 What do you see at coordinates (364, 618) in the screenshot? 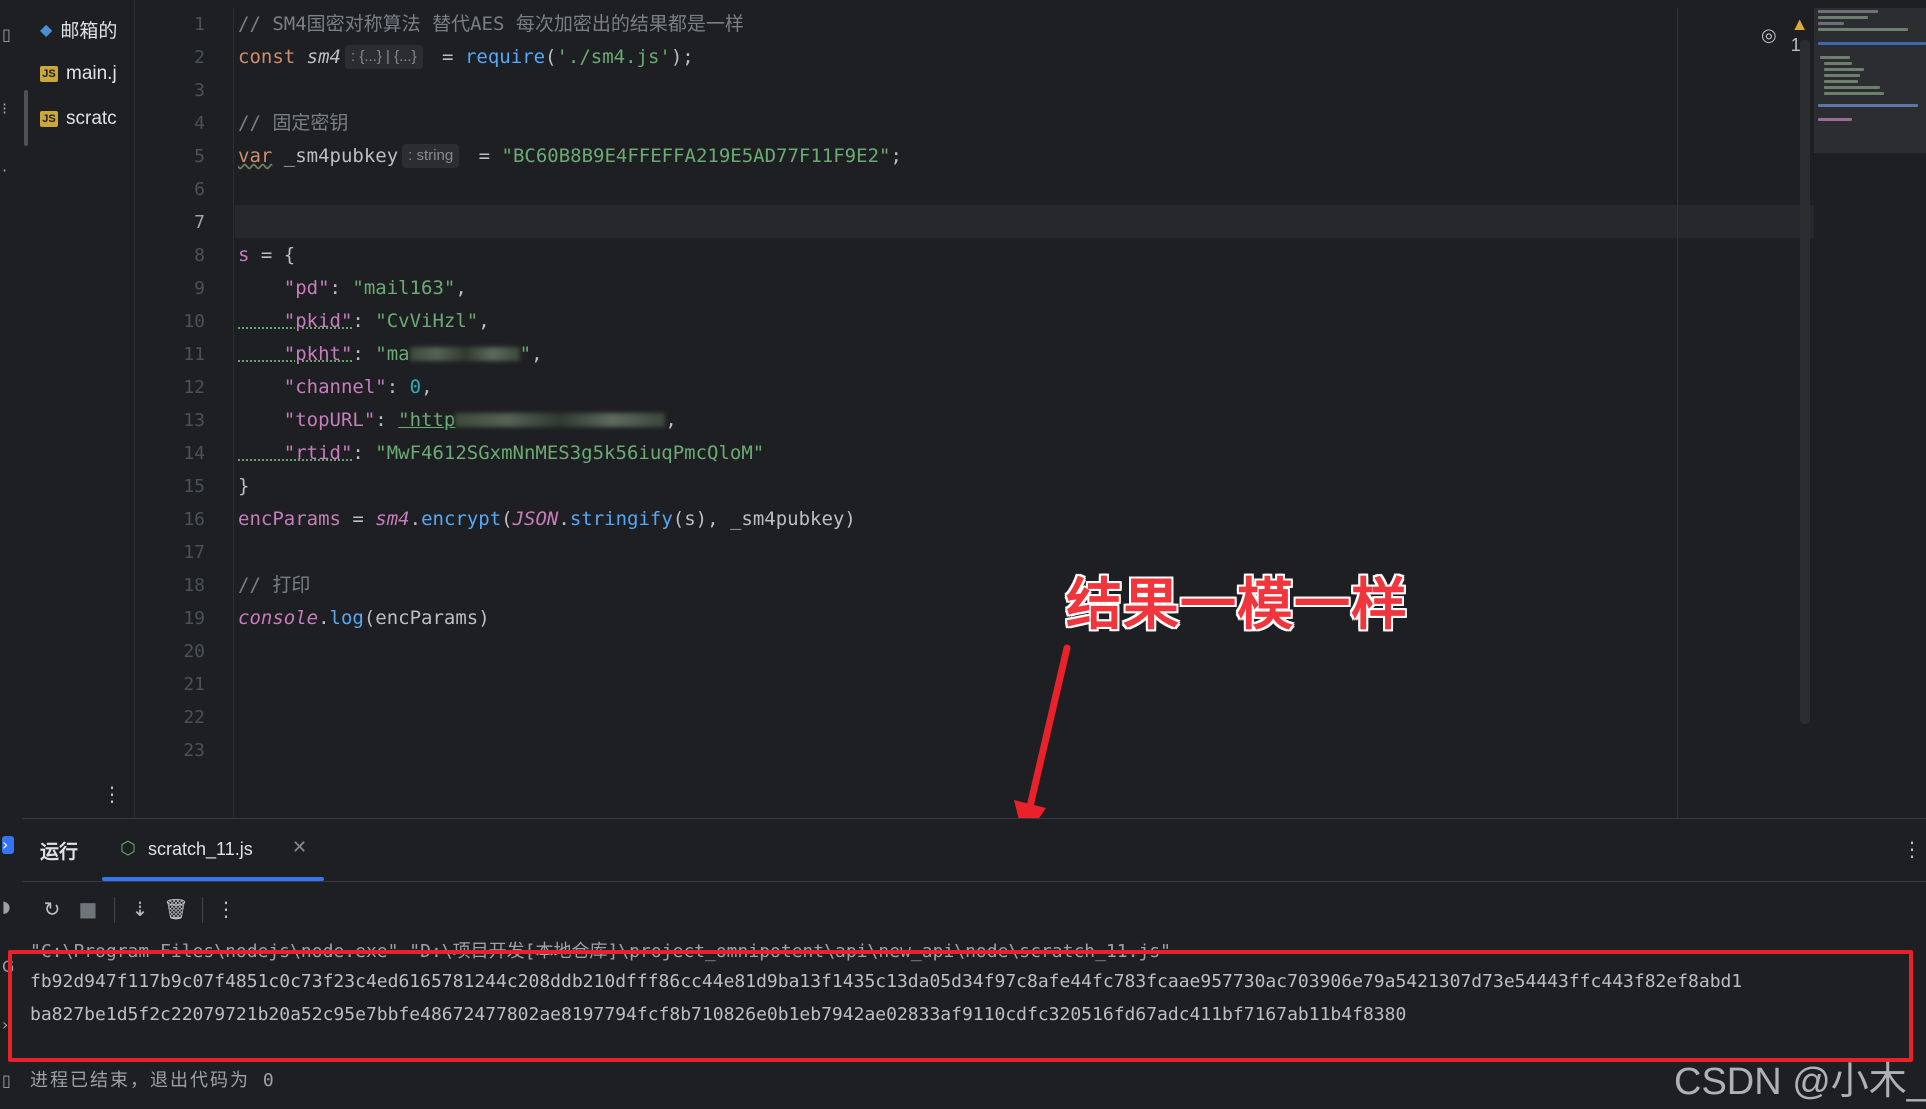
I see `code-line-19: console.log(encParams)` at bounding box center [364, 618].